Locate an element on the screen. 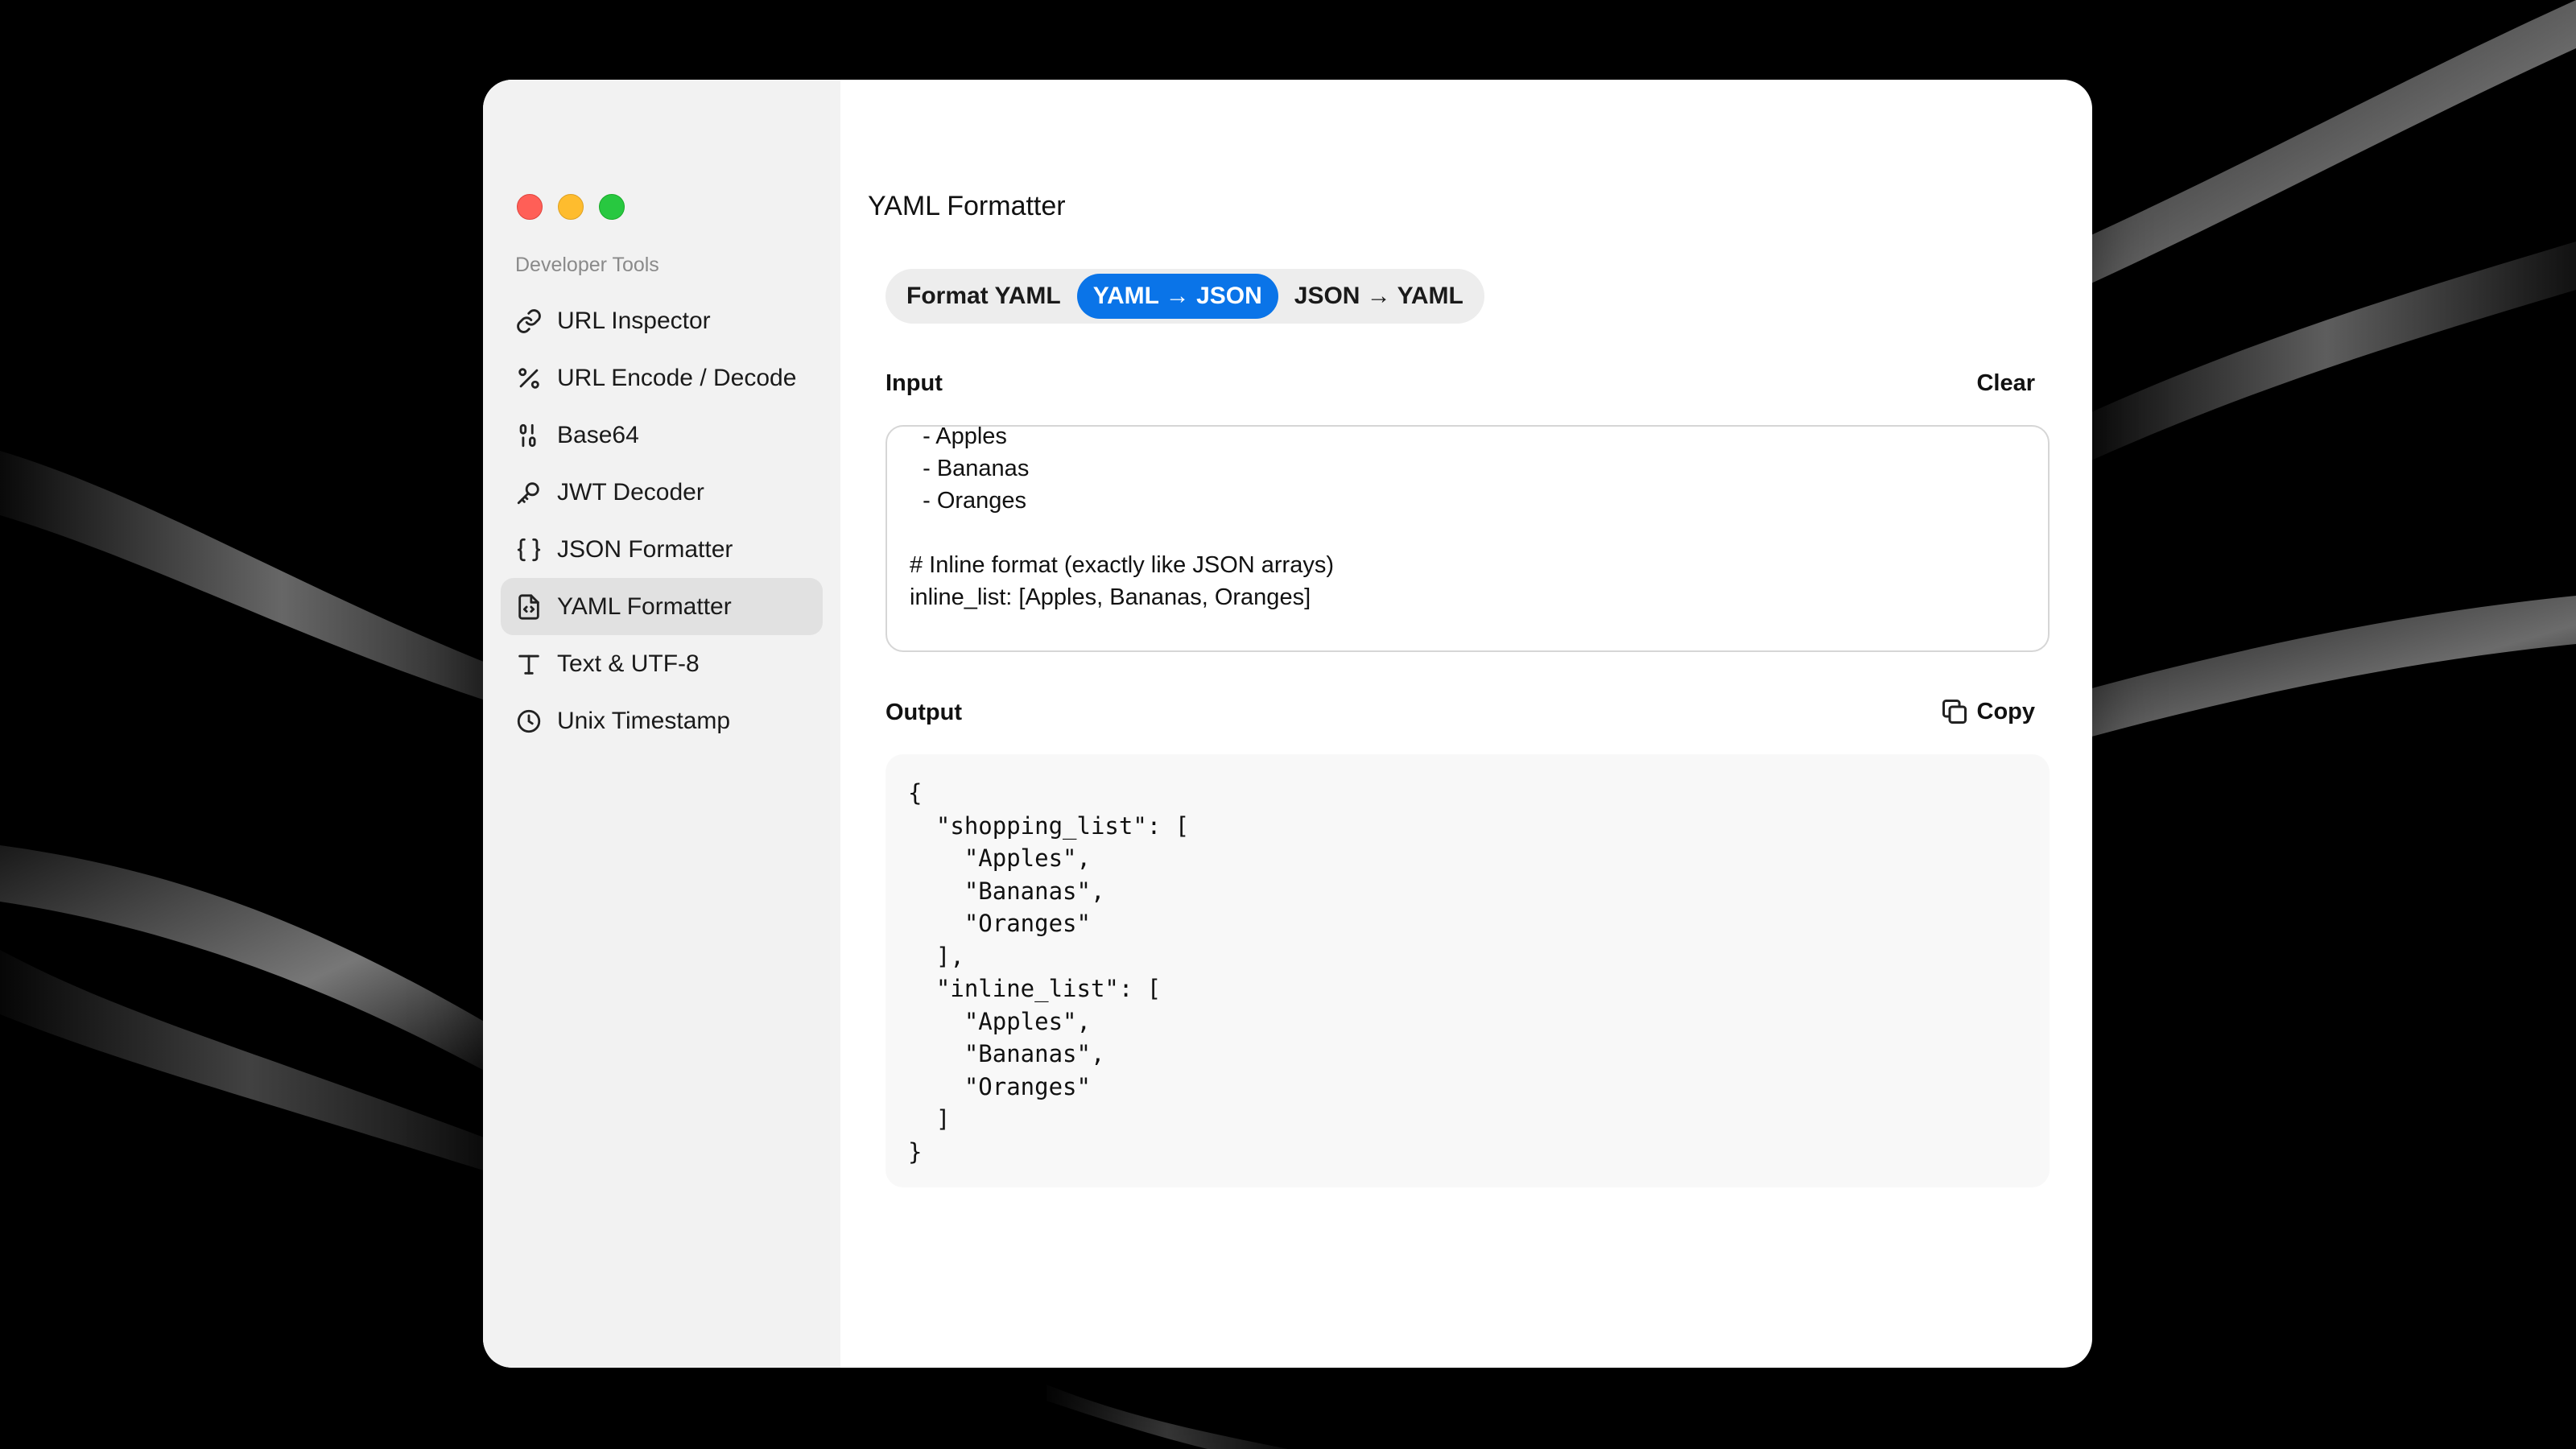 This screenshot has width=2576, height=1449. page-title: YAML Formatter is located at coordinates (967, 206).